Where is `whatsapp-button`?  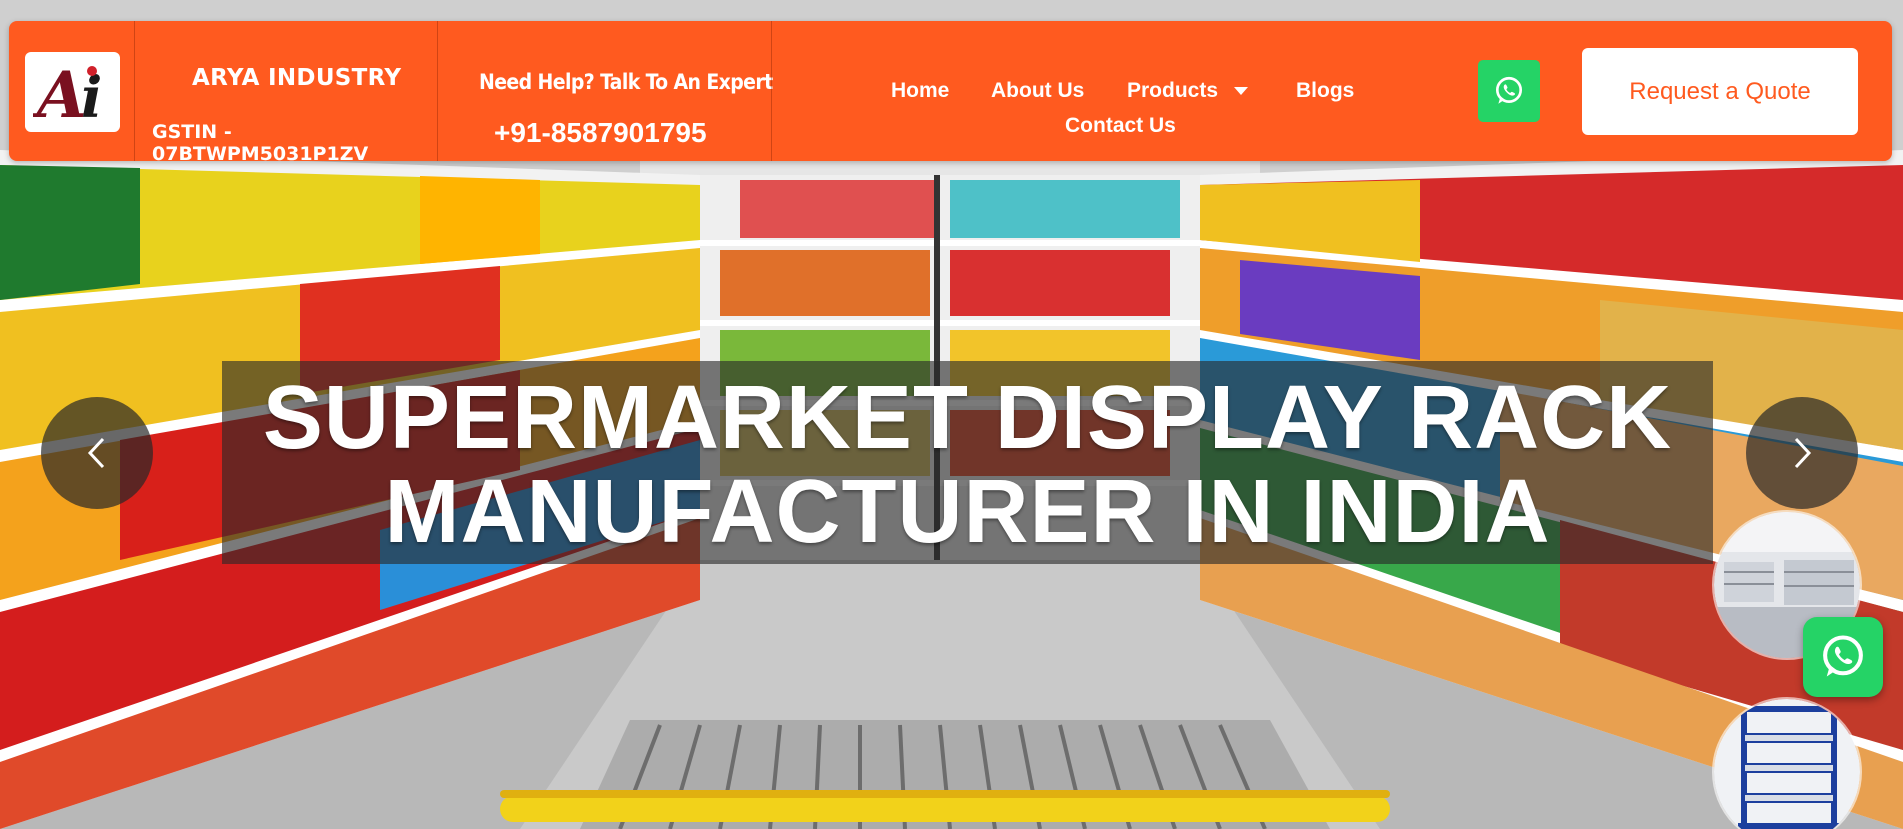 whatsapp-button is located at coordinates (1509, 91).